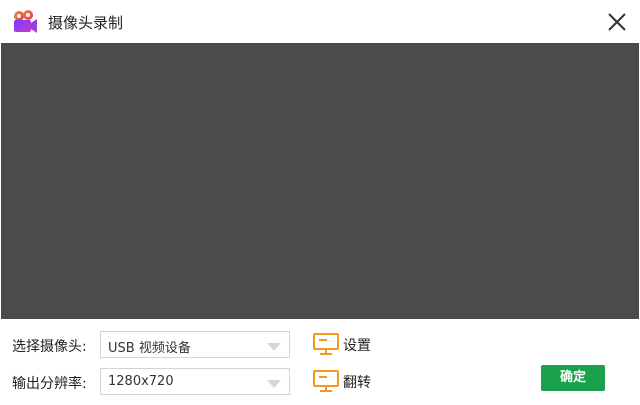  I want to click on output-resolution-dropdown: 1280x720, so click(195, 381).